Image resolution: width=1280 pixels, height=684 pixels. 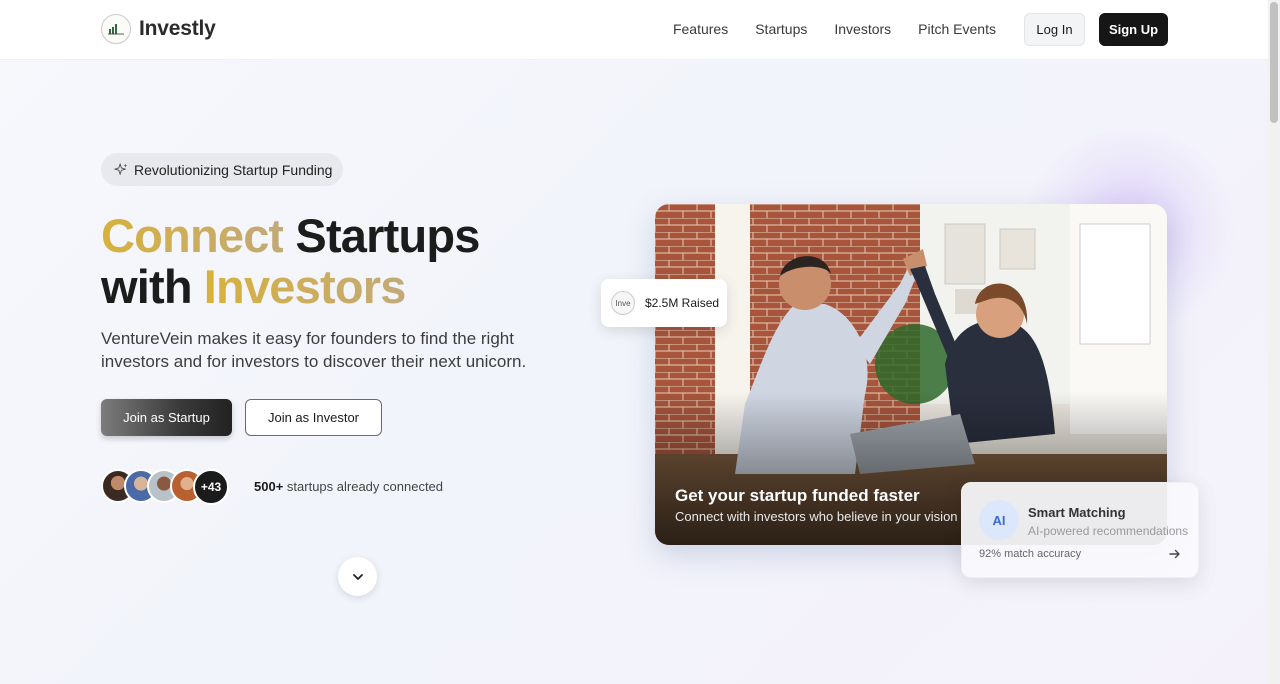 What do you see at coordinates (192, 235) in the screenshot?
I see `headline-word-connect: Connect` at bounding box center [192, 235].